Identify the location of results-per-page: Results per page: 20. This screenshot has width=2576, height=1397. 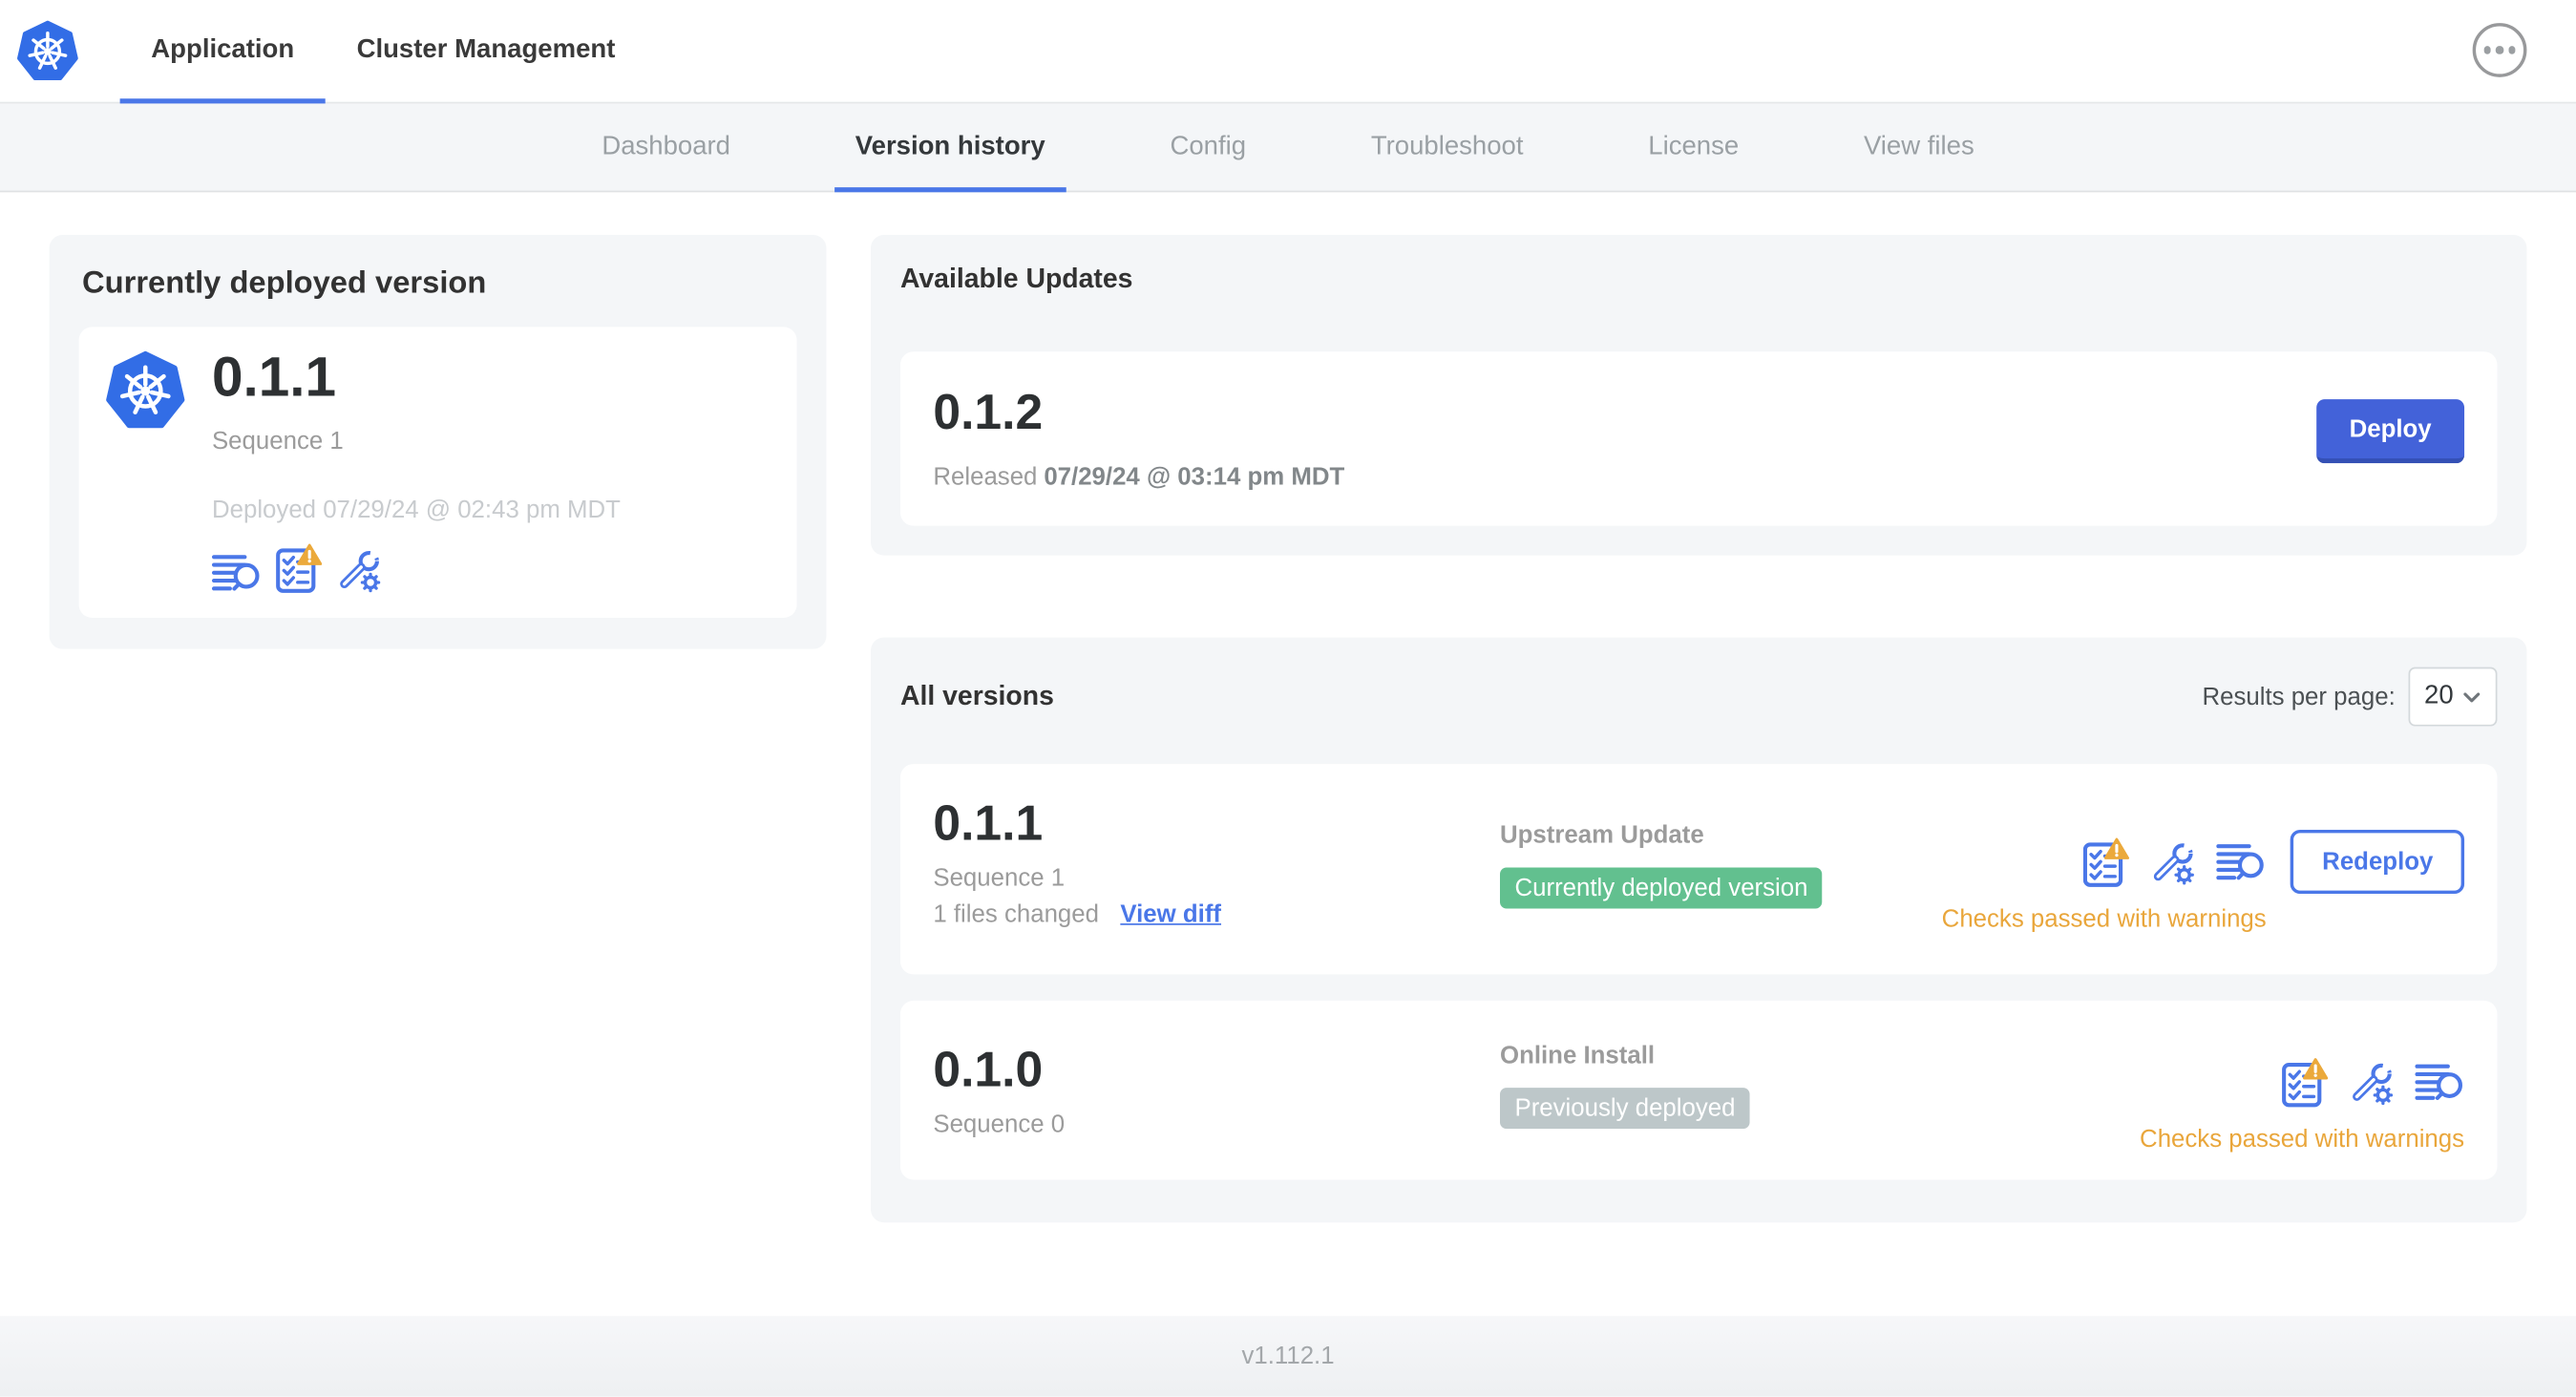
(2350, 697).